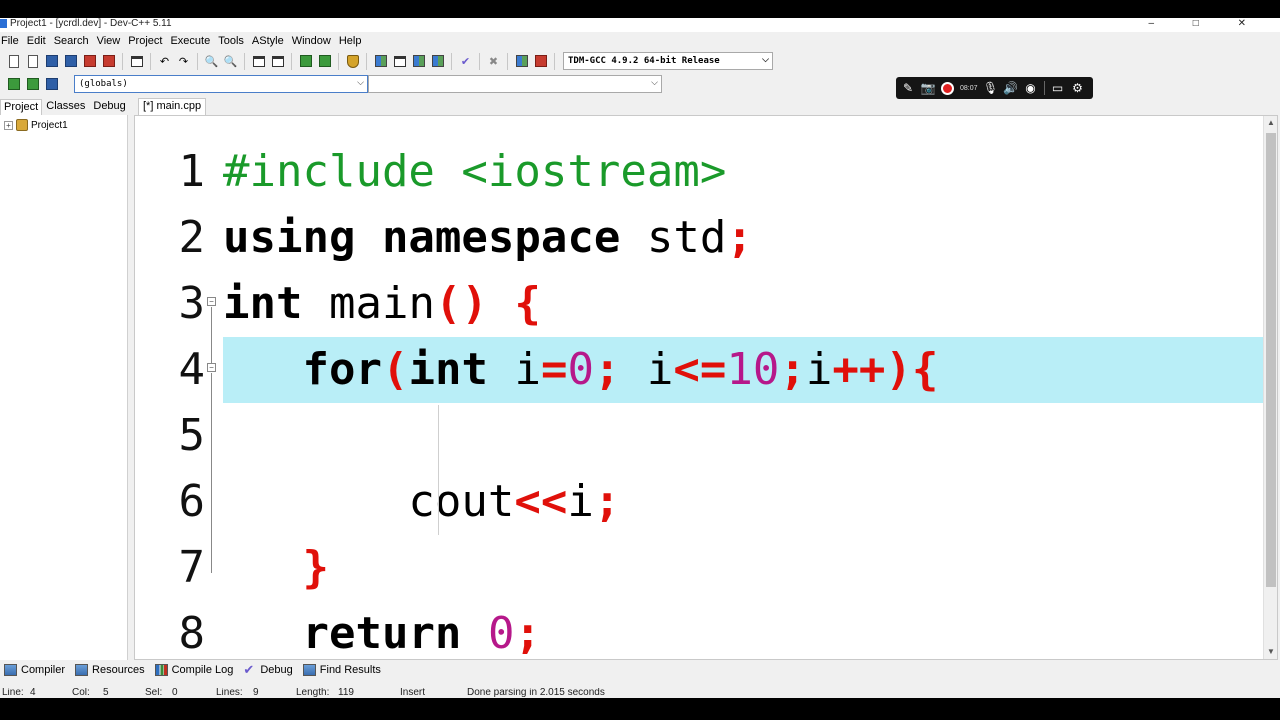 The image size is (1280, 720). I want to click on rebuild-button, so click(437, 61).